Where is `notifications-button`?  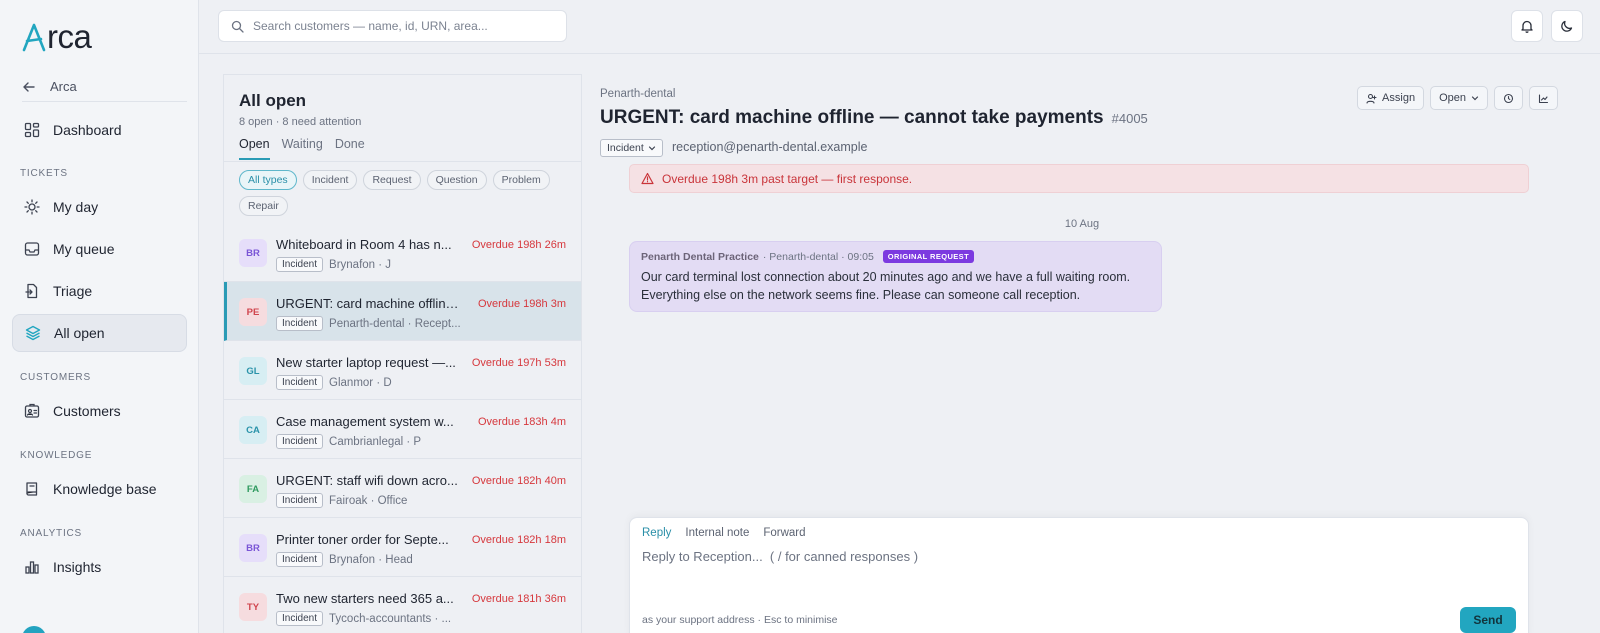
notifications-button is located at coordinates (1527, 26).